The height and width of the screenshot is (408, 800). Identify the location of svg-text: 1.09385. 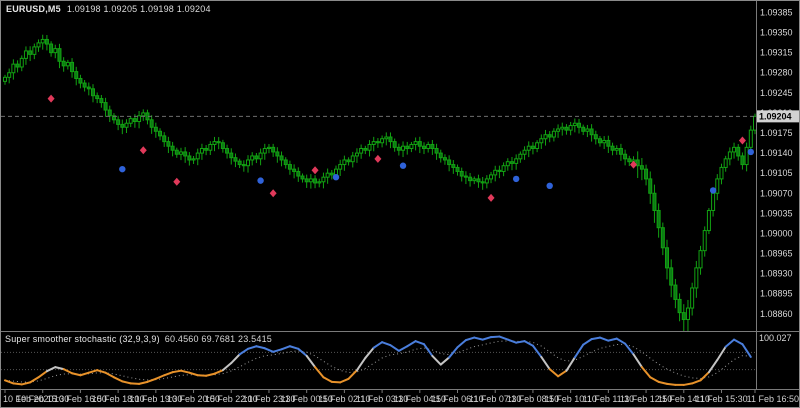
(776, 12).